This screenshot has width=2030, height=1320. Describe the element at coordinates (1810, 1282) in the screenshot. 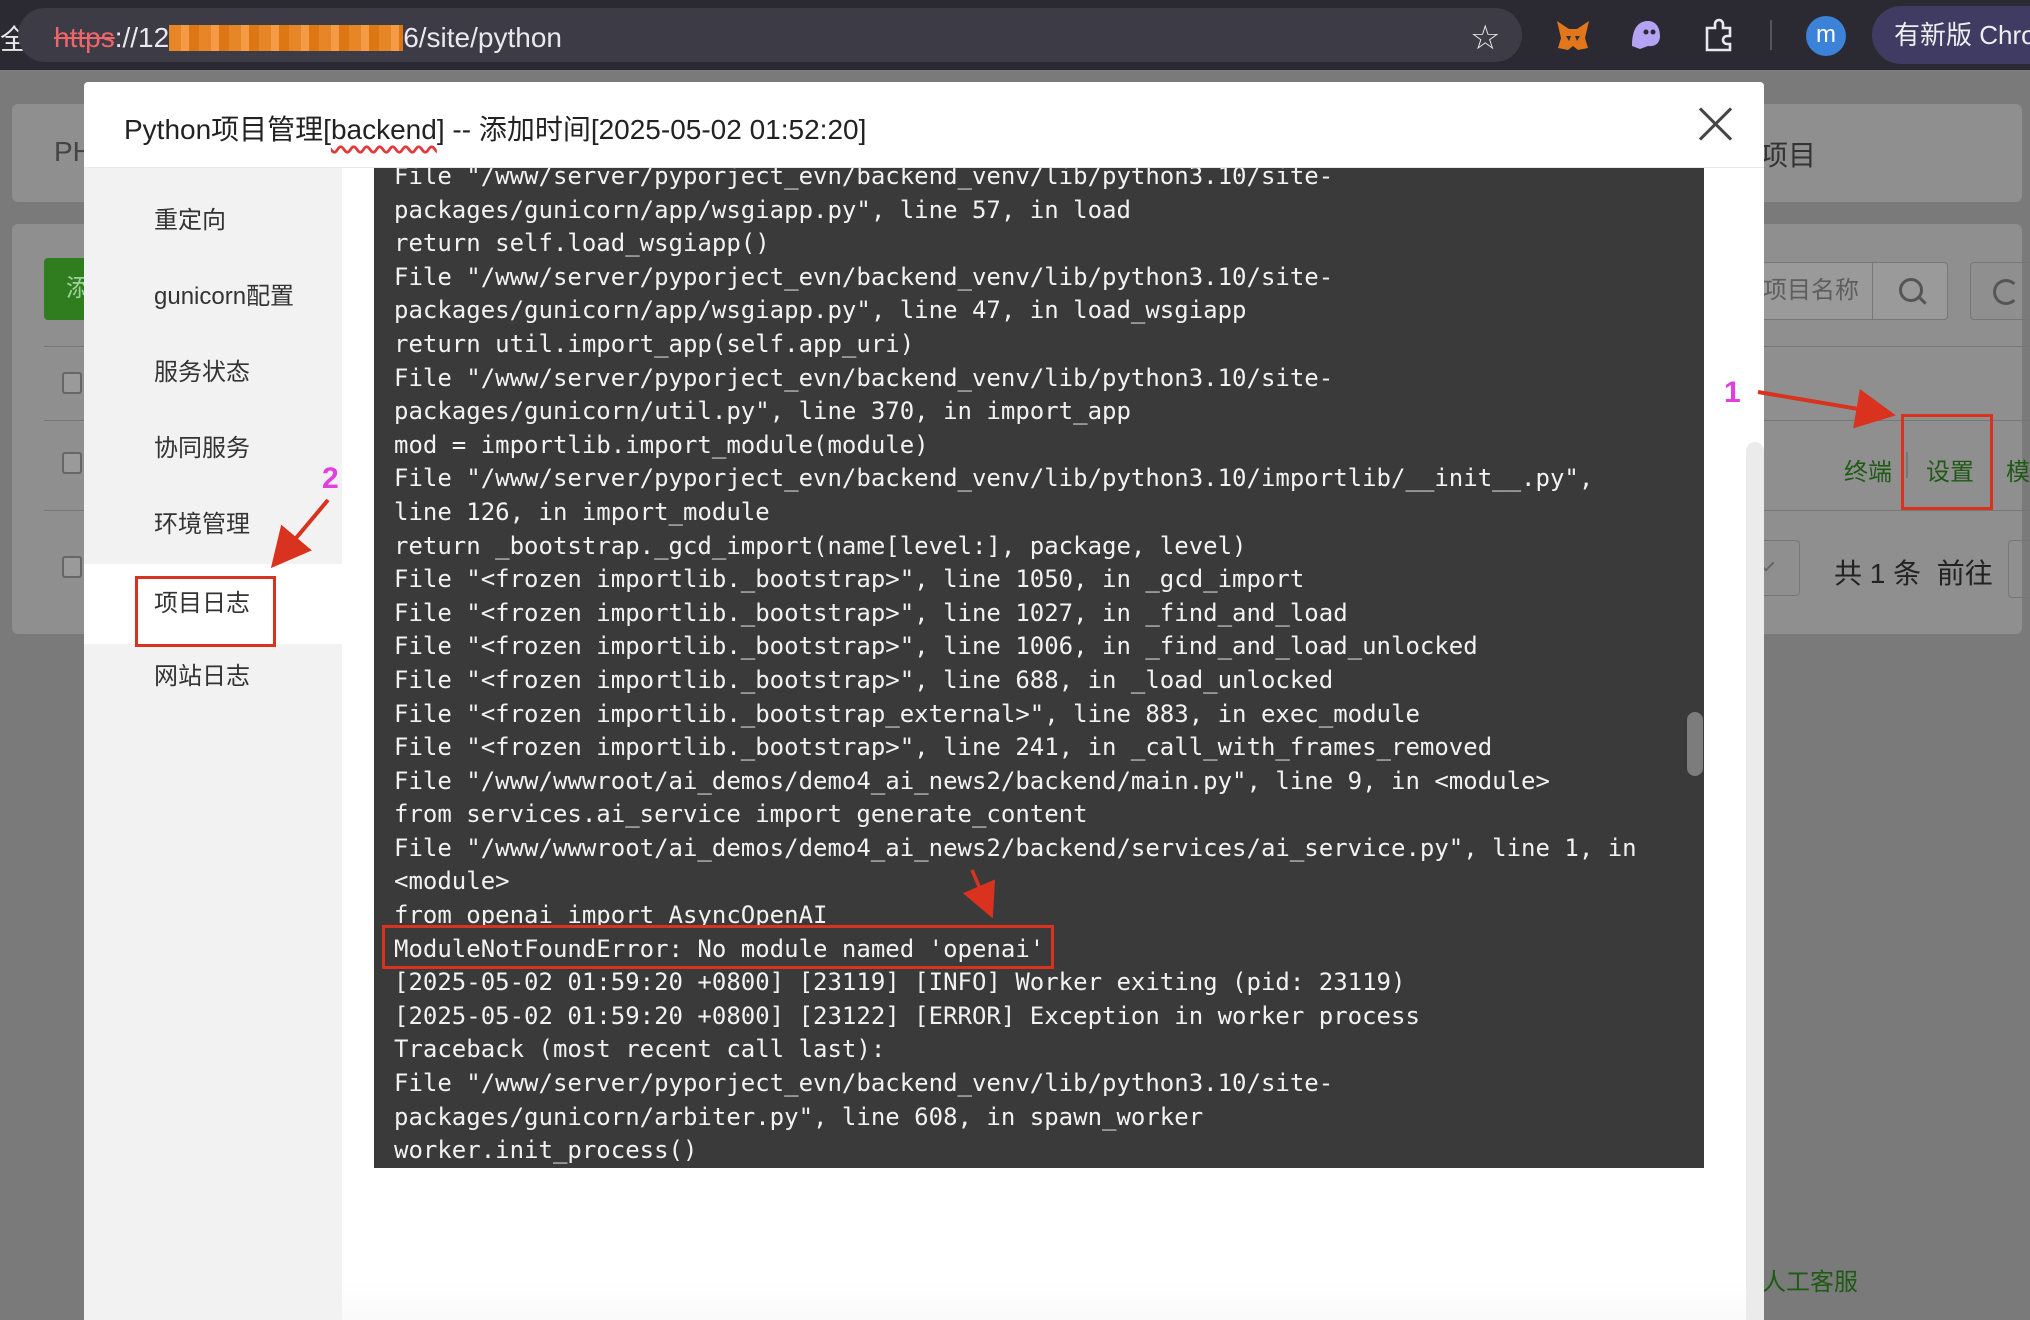

I see `background-customer-service: 人工客服` at that location.